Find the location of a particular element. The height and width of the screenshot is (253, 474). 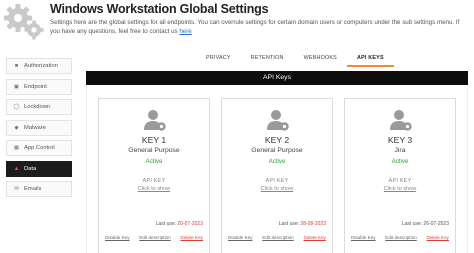

data-icon: ▲ is located at coordinates (16, 168).